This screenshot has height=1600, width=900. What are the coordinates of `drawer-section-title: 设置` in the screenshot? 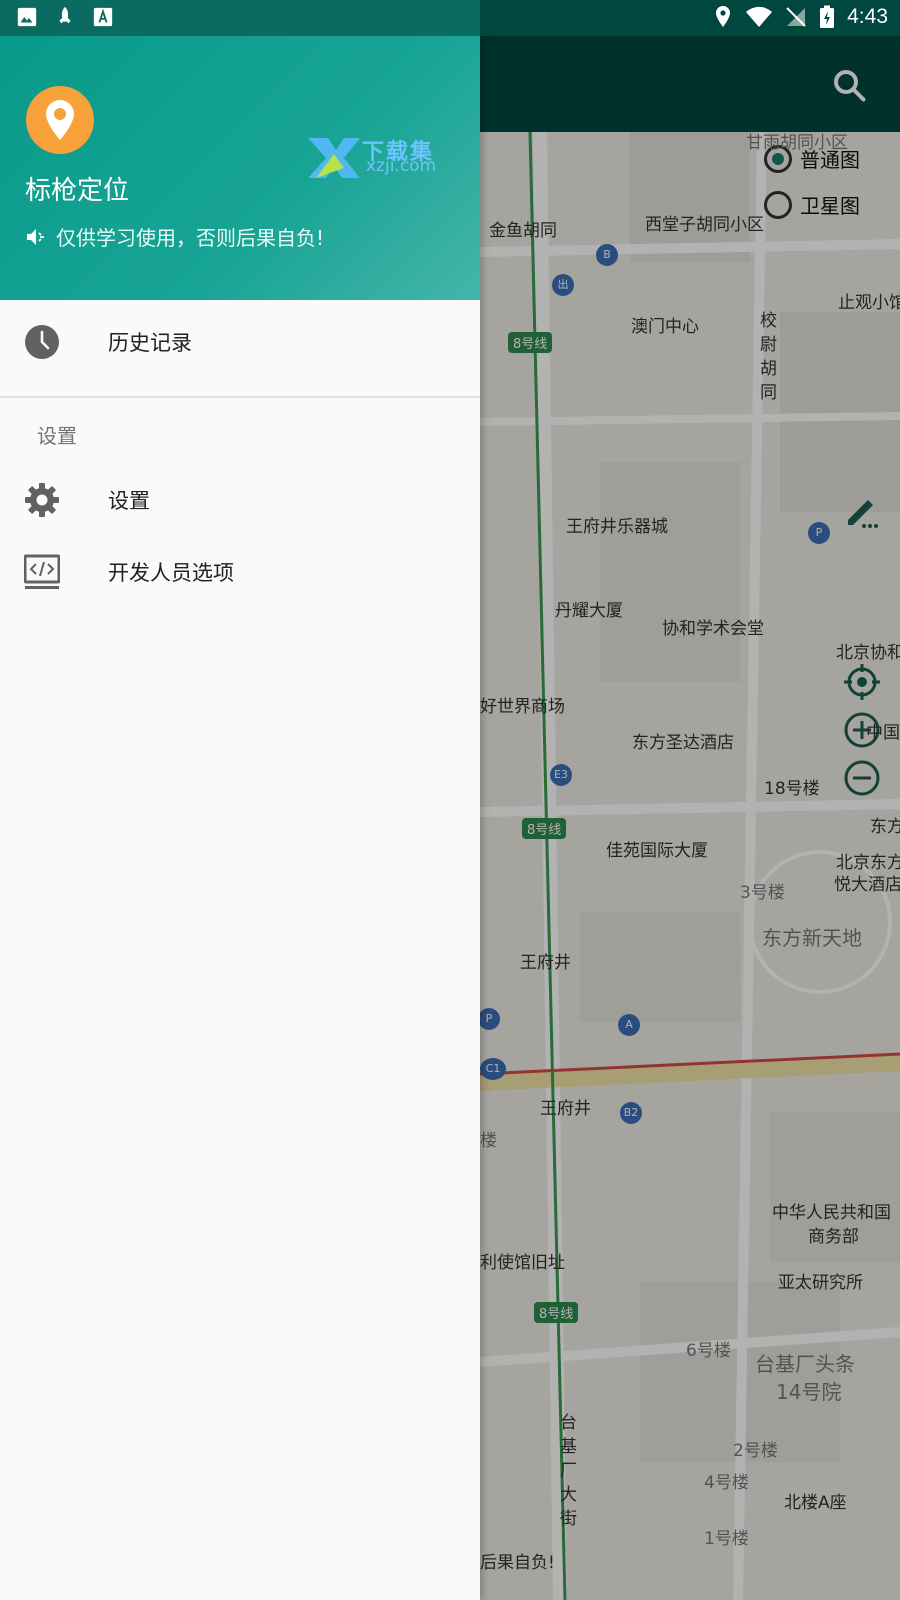 It's located at (57, 436).